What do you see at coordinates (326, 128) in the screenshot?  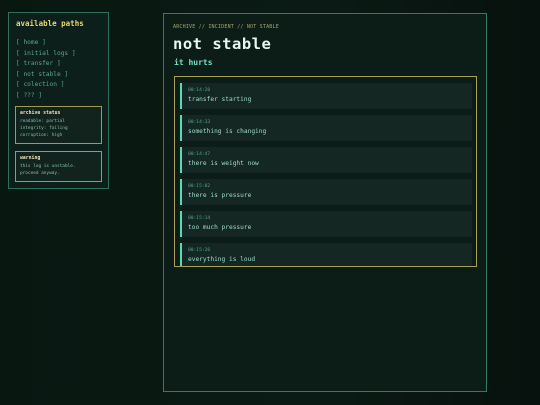 I see `log-entry: 00:14:33 something is changing` at bounding box center [326, 128].